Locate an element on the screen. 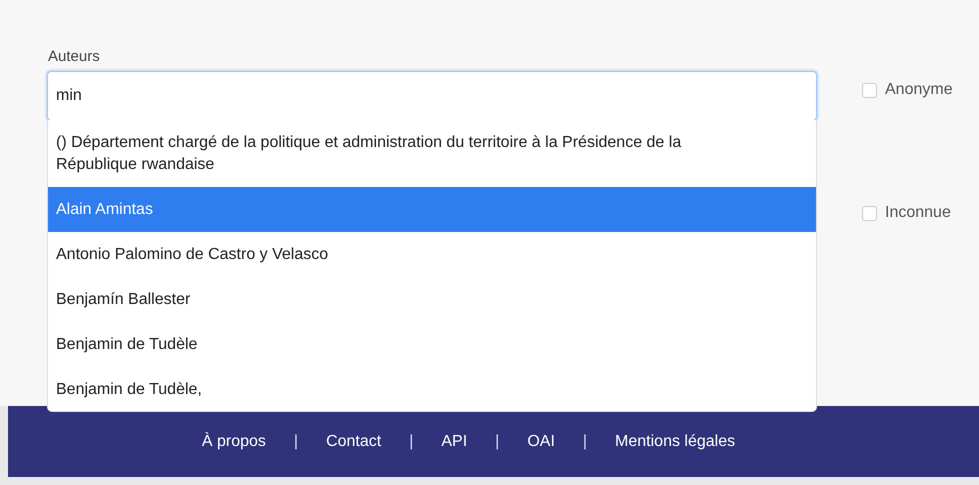  footer-link: À propos is located at coordinates (234, 441).